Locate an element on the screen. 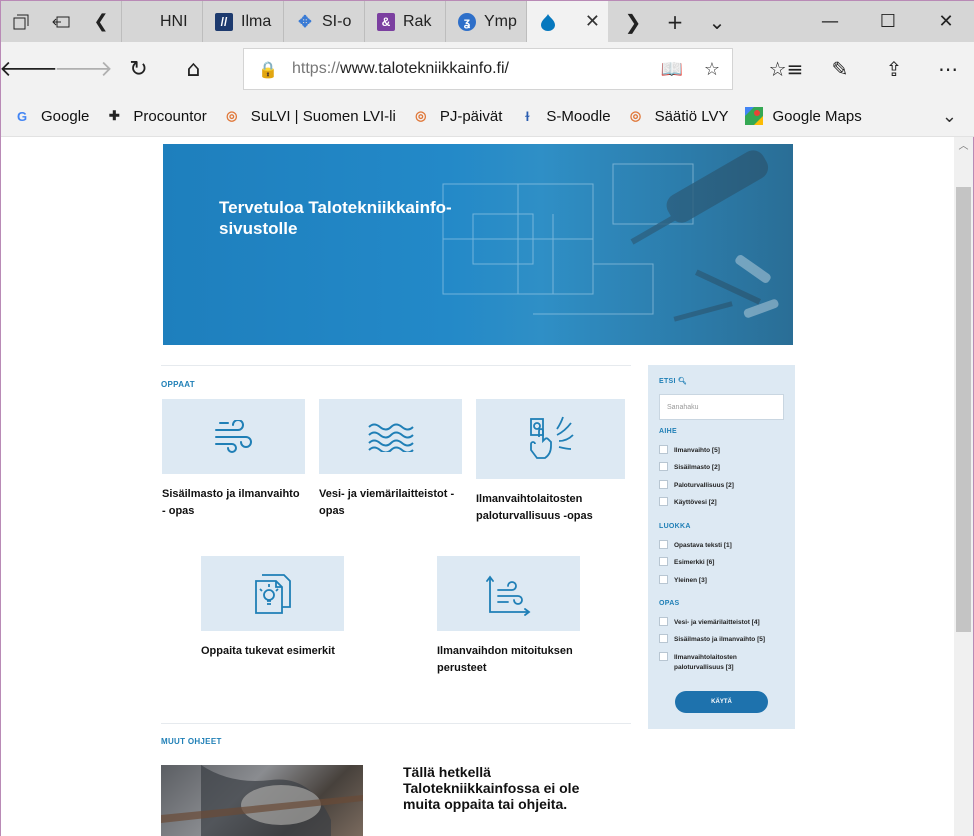  url-text: https://www.talotekniikkainfo.fi/ is located at coordinates (400, 69).